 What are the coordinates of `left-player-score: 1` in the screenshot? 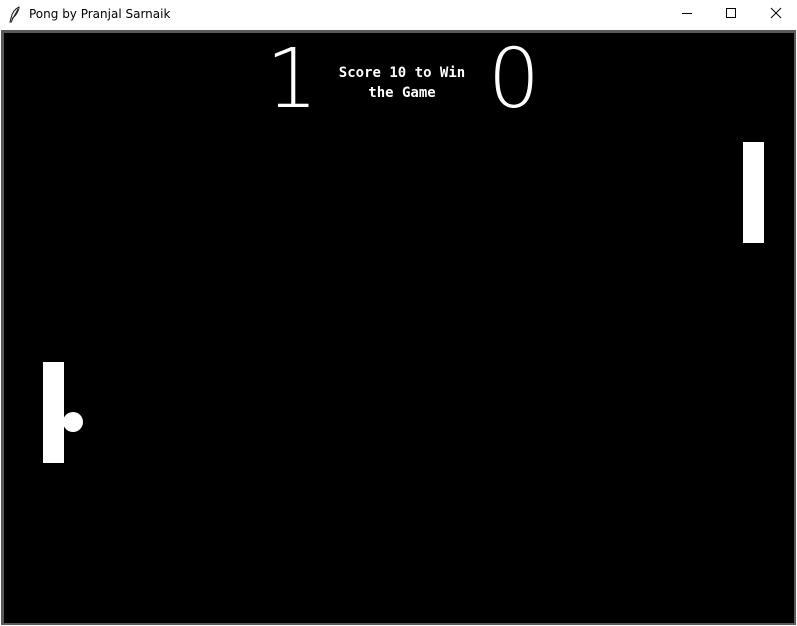 It's located at (292, 80).